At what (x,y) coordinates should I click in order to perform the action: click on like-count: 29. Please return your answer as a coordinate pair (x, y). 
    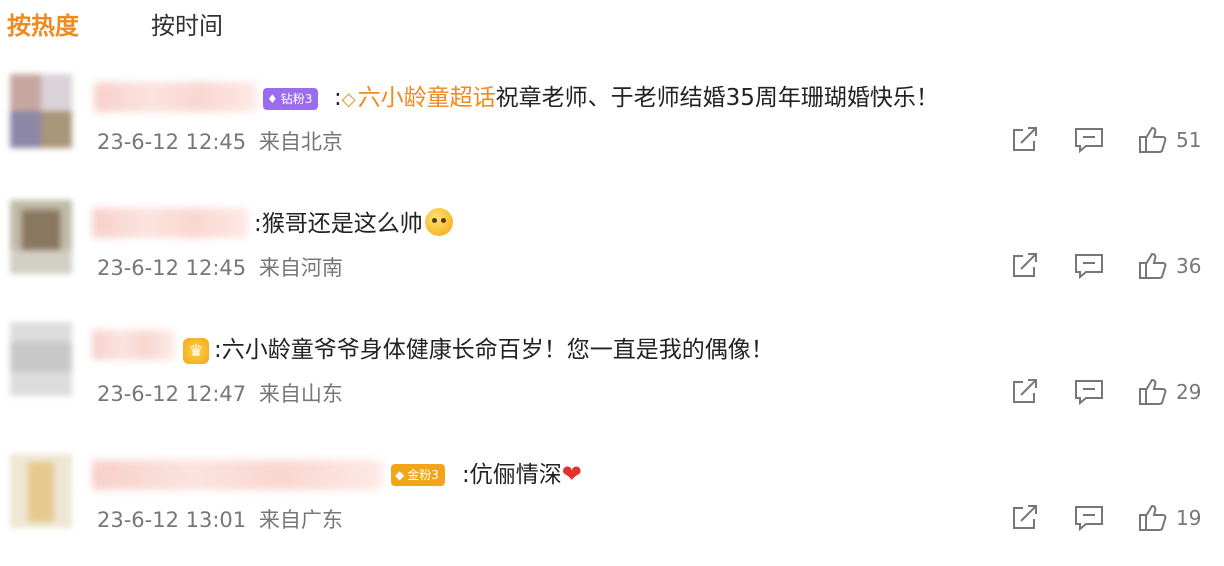
    Looking at the image, I should click on (1189, 392).